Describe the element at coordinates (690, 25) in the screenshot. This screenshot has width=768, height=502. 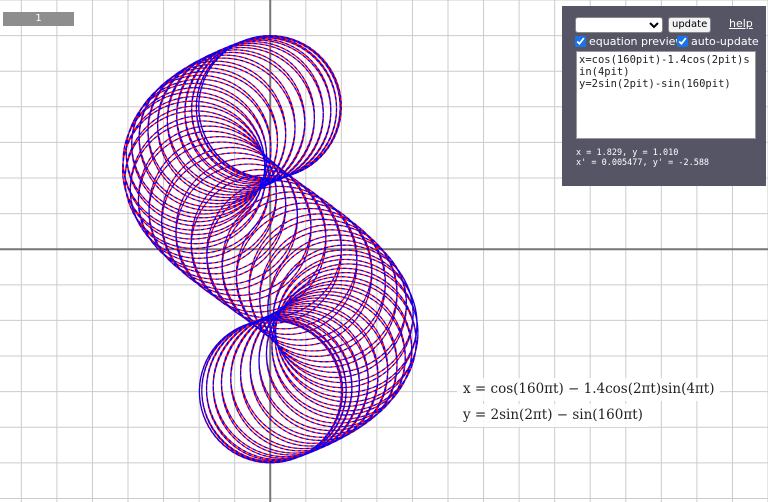
I see `update-button: update` at that location.